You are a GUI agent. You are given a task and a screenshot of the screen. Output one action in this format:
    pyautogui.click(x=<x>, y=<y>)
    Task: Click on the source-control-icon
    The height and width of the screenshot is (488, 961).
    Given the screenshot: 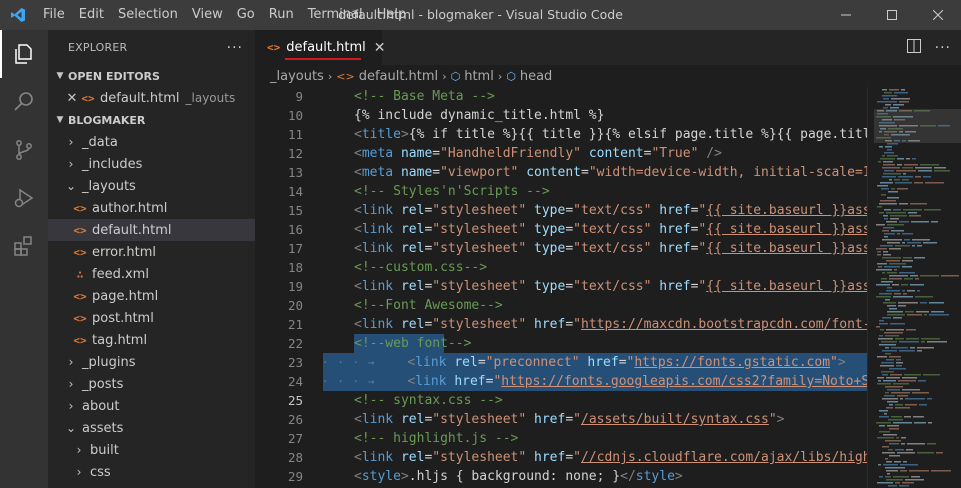 What is the action you would take?
    pyautogui.click(x=24, y=150)
    